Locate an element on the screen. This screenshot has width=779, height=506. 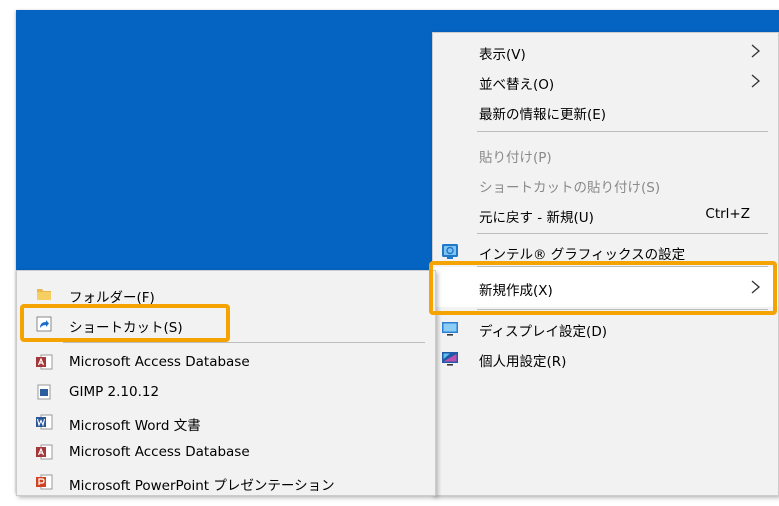
submenu-item-label: フォルダー(F) is located at coordinates (112, 298).